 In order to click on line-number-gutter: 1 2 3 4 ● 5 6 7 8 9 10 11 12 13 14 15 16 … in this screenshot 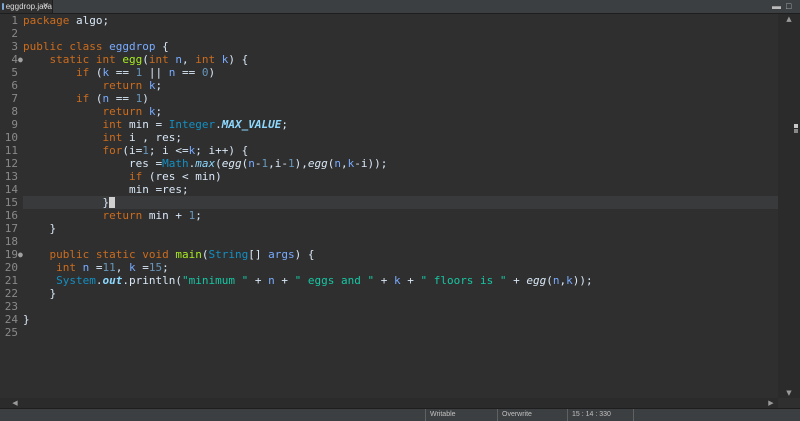, I will do `click(11, 206)`.